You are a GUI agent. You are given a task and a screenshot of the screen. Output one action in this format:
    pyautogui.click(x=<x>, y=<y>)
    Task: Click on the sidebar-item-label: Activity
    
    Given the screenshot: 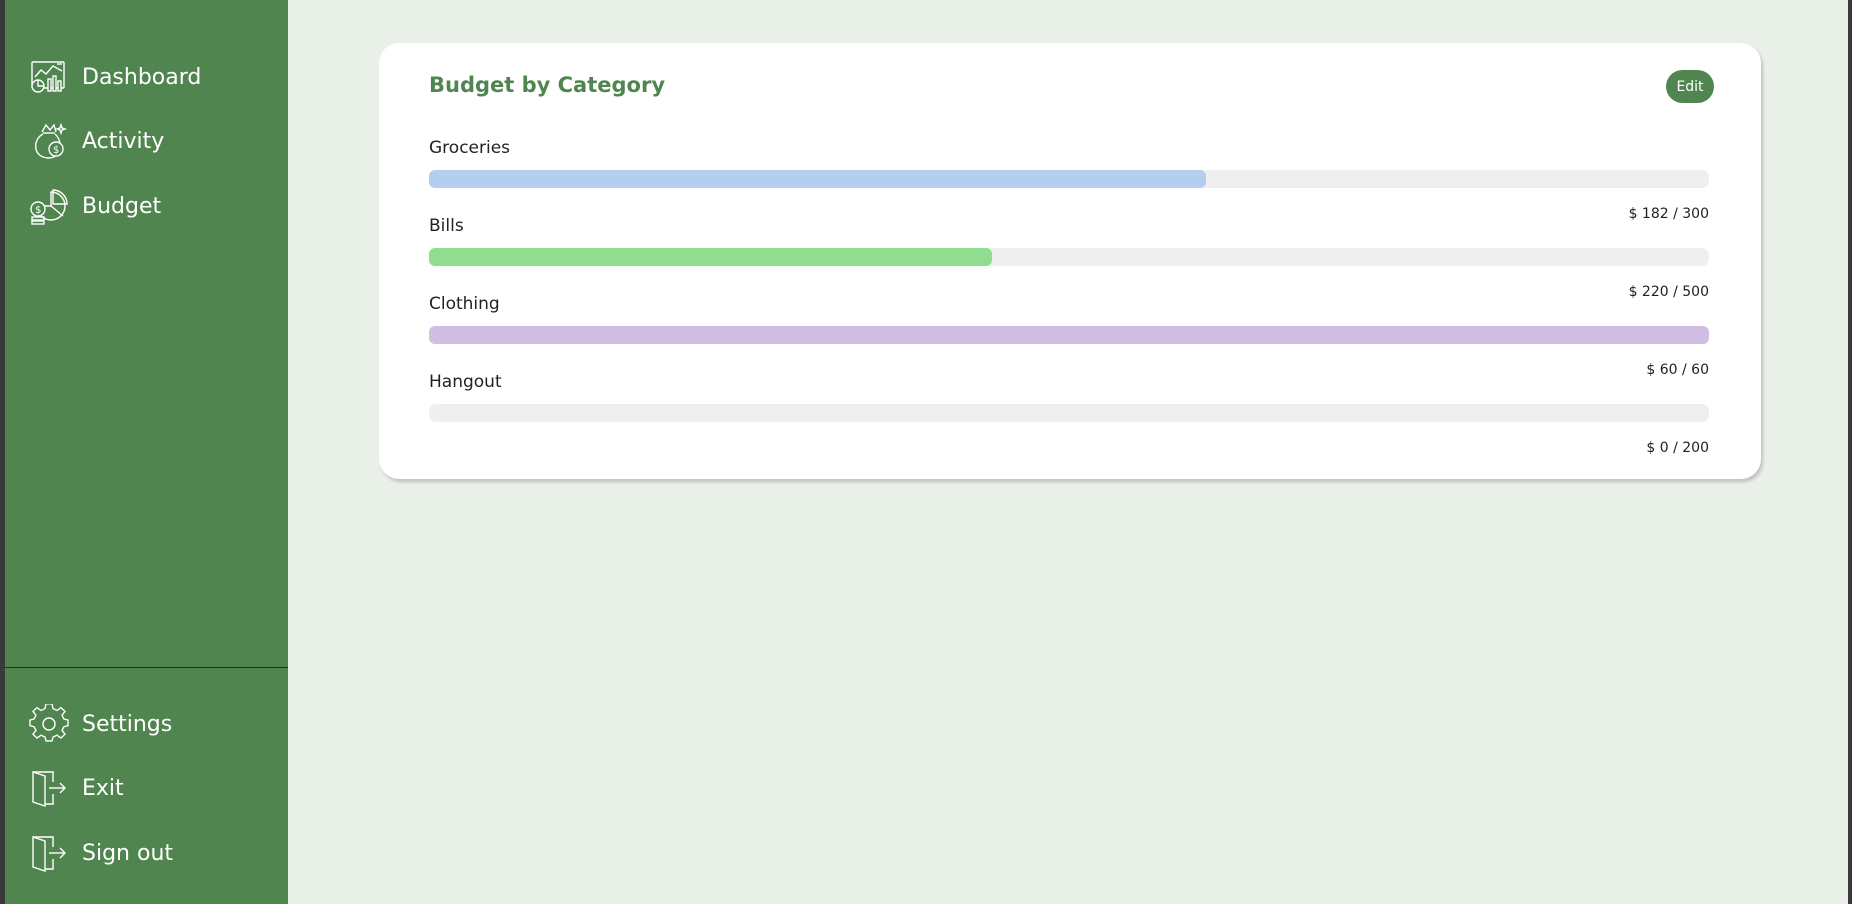 What is the action you would take?
    pyautogui.click(x=123, y=141)
    